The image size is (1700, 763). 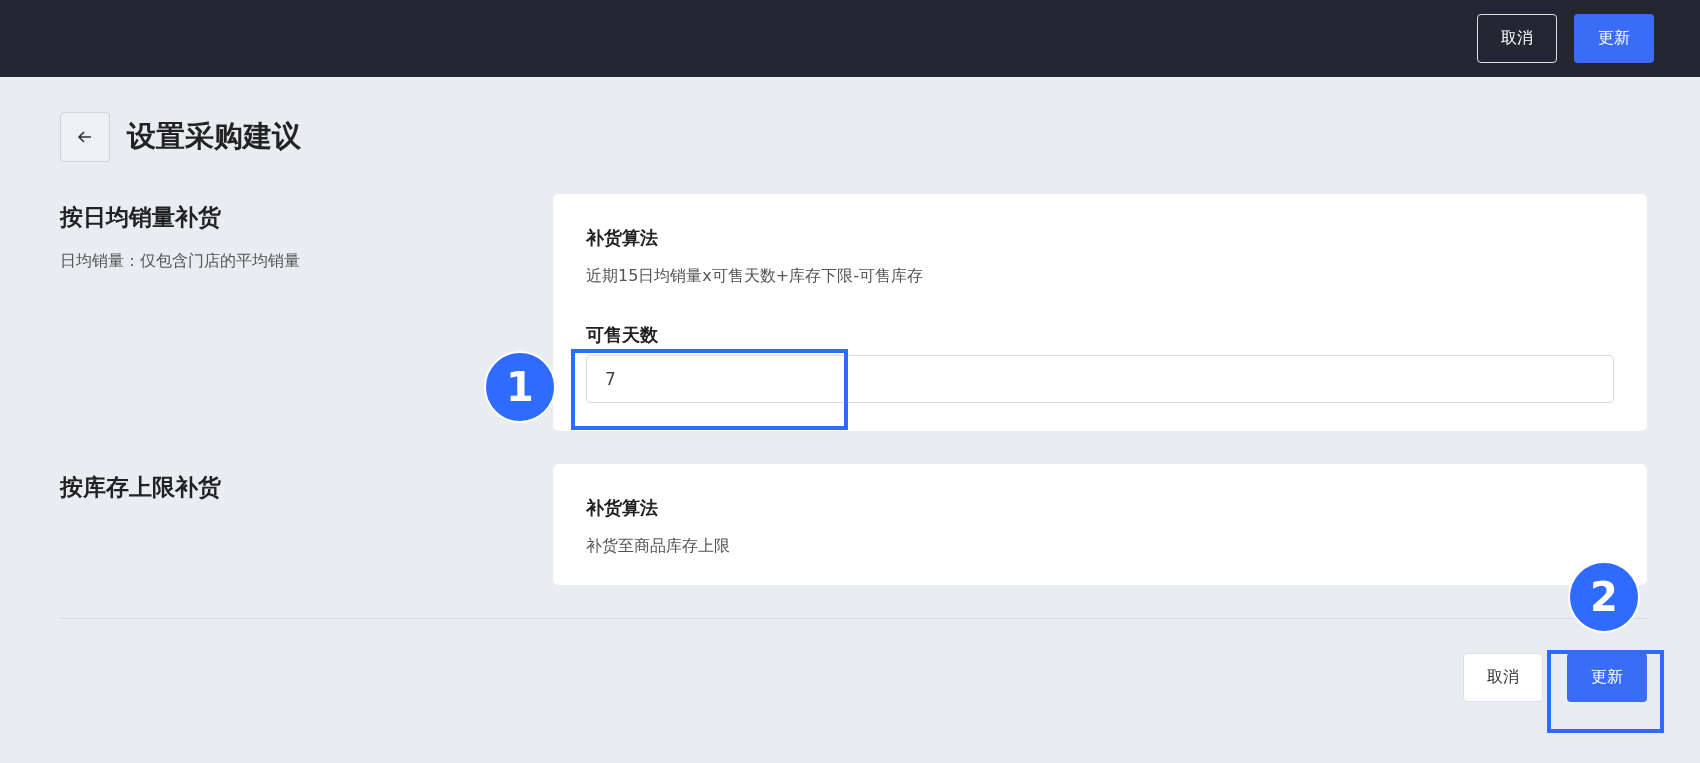 I want to click on field-label: 可售天数, so click(x=622, y=335).